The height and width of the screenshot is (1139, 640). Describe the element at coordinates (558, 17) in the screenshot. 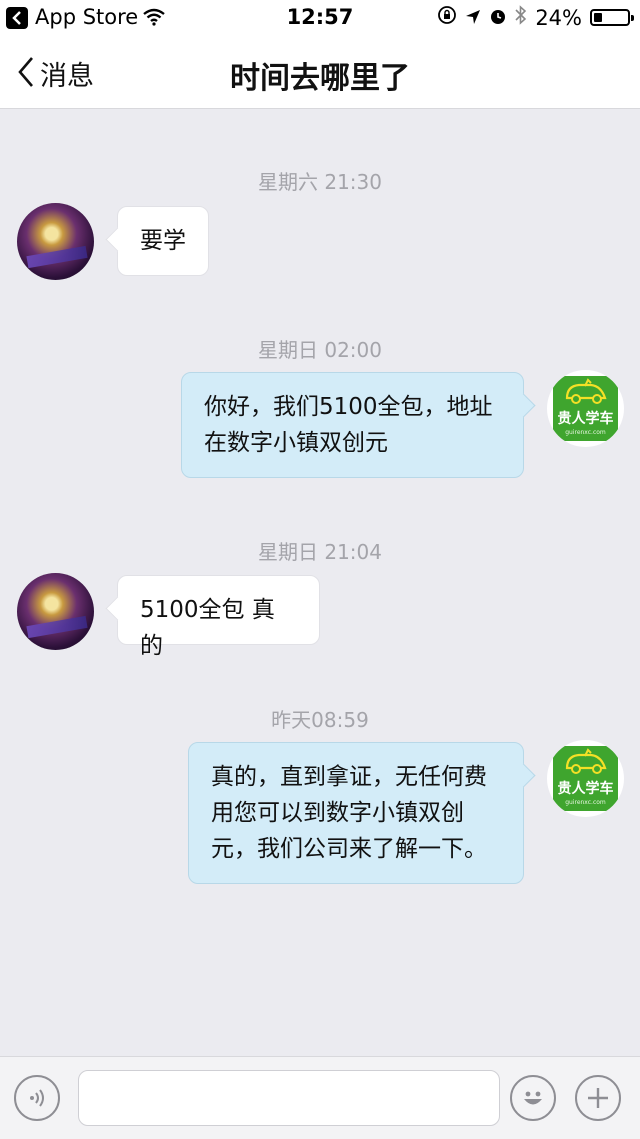

I see `battery-percent: 24%` at that location.